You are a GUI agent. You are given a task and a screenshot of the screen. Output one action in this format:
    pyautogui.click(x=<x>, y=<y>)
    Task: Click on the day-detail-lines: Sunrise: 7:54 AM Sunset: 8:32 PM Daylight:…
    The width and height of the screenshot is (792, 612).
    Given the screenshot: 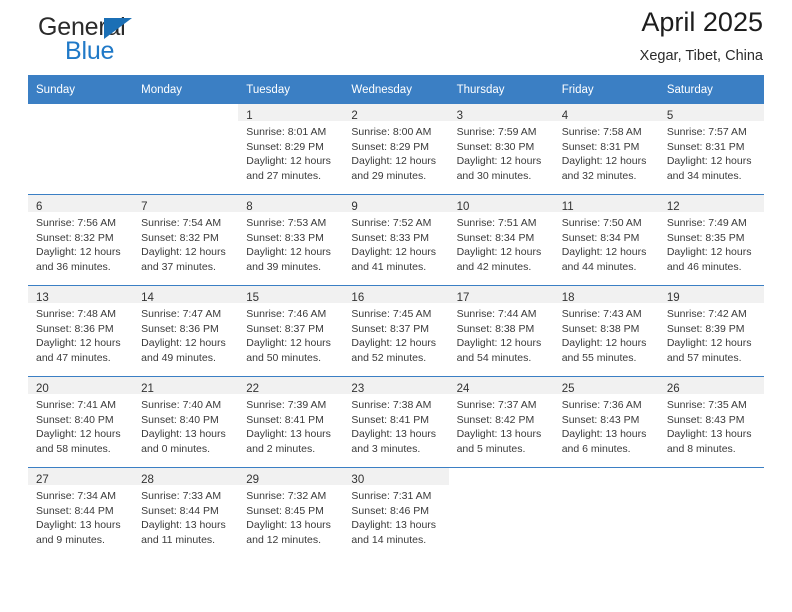 What is the action you would take?
    pyautogui.click(x=185, y=243)
    